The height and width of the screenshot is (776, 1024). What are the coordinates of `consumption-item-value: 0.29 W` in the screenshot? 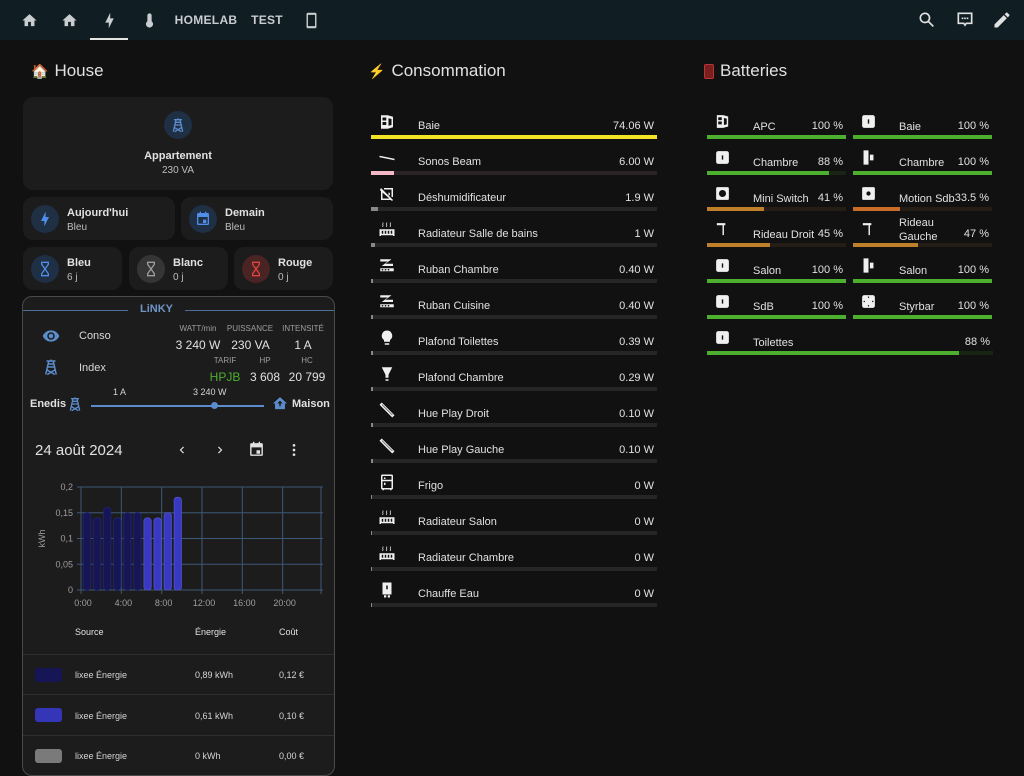 It's located at (636, 378).